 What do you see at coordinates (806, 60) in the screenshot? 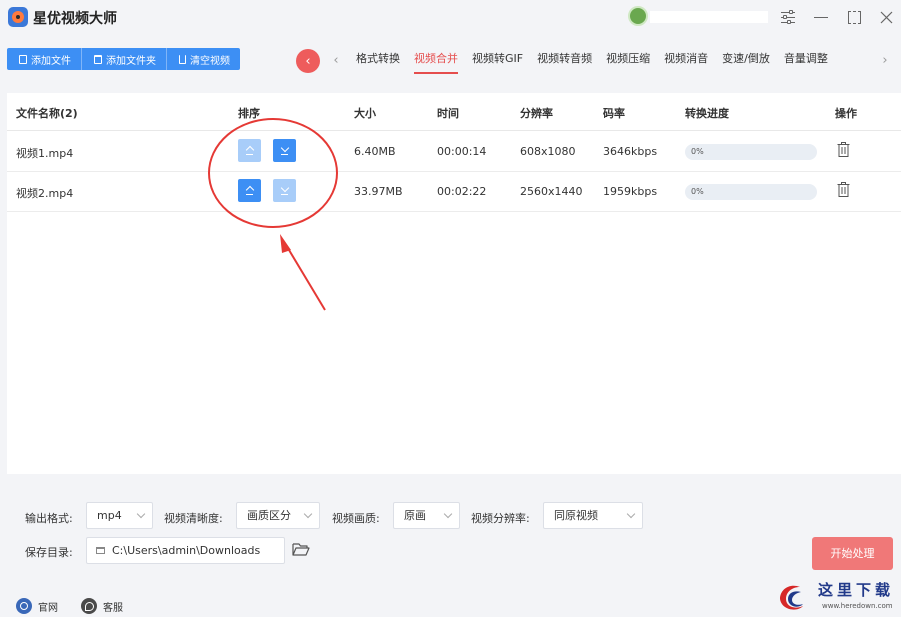
I see `tab-volume-adjust: 音量调整` at bounding box center [806, 60].